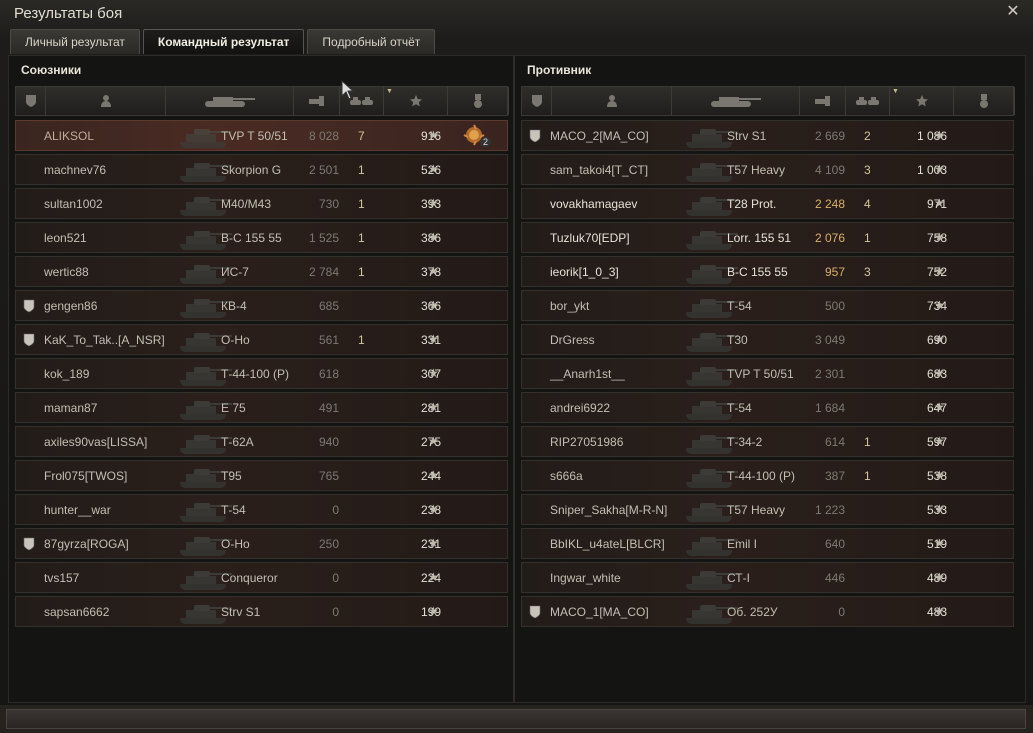 The width and height of the screenshot is (1033, 733). What do you see at coordinates (516, 719) in the screenshot?
I see `footer-bar` at bounding box center [516, 719].